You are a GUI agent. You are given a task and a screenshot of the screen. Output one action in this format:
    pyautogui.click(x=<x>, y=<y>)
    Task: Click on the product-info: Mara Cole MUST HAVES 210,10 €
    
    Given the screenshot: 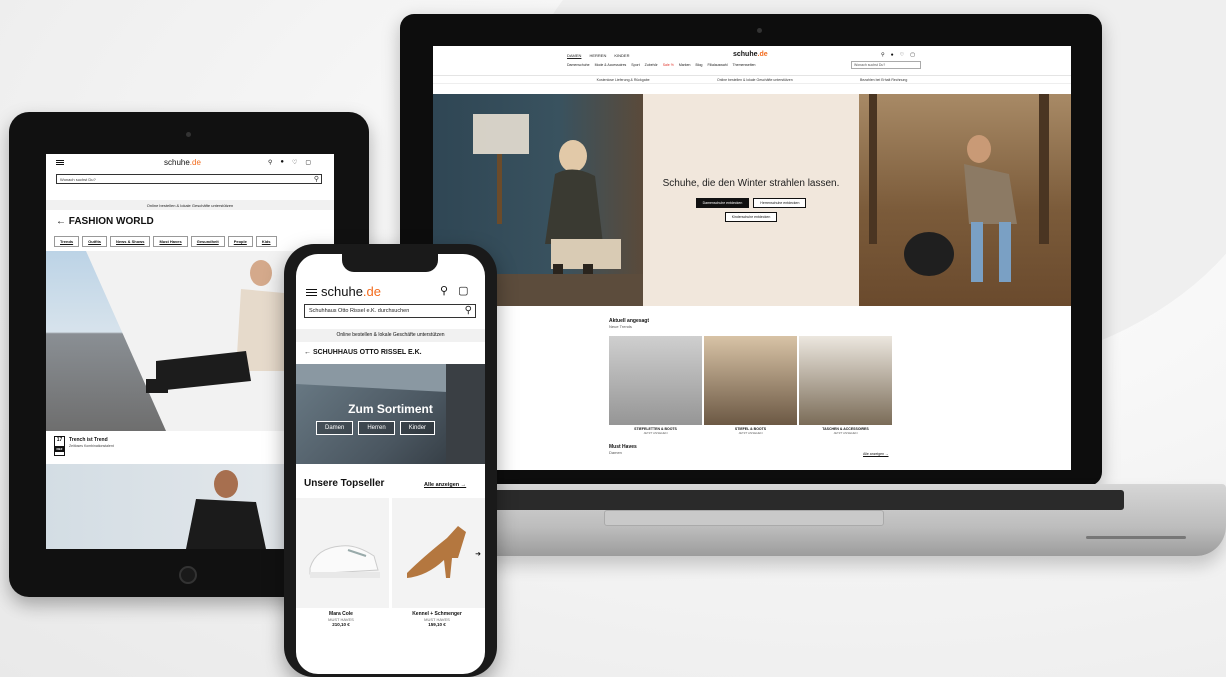 What is the action you would take?
    pyautogui.click(x=341, y=619)
    